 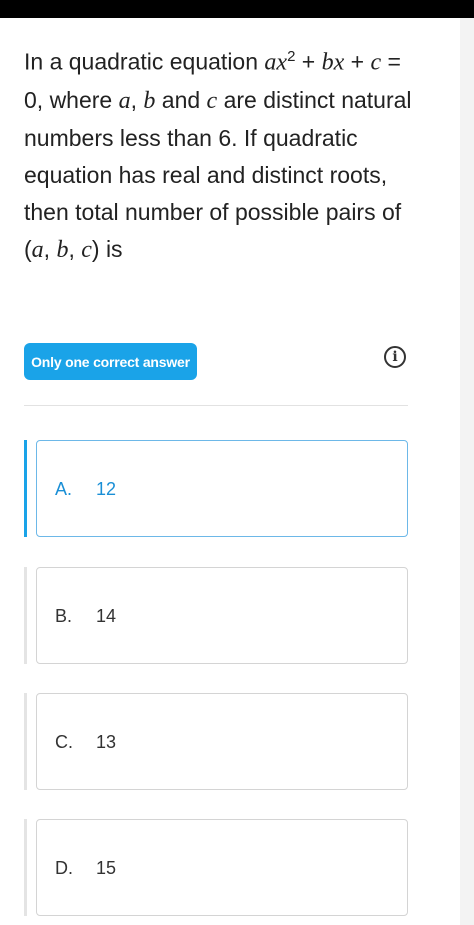 What do you see at coordinates (222, 615) in the screenshot?
I see `option-b: B. 14` at bounding box center [222, 615].